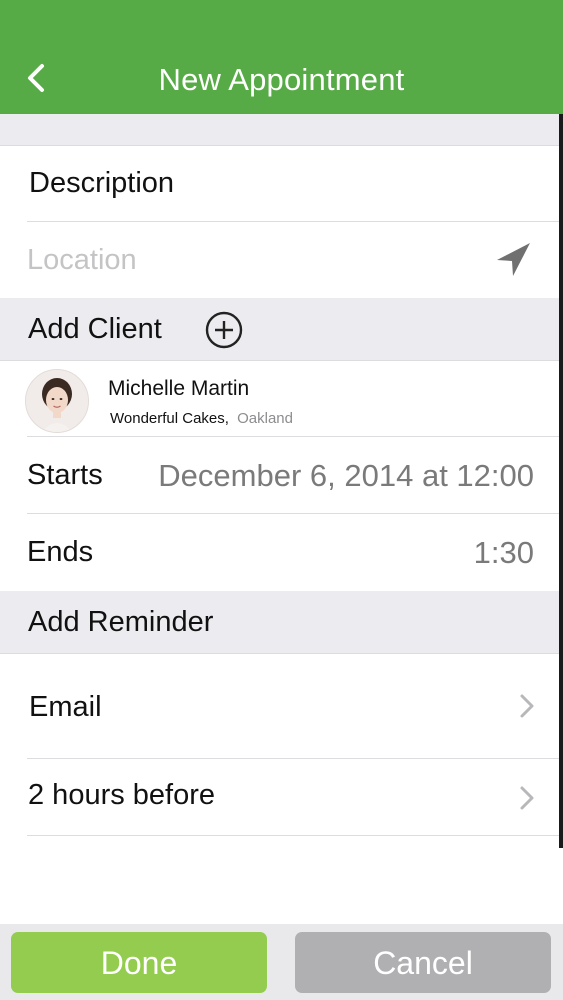 This screenshot has width=563, height=1000. What do you see at coordinates (279, 183) in the screenshot?
I see `description-row: Description` at bounding box center [279, 183].